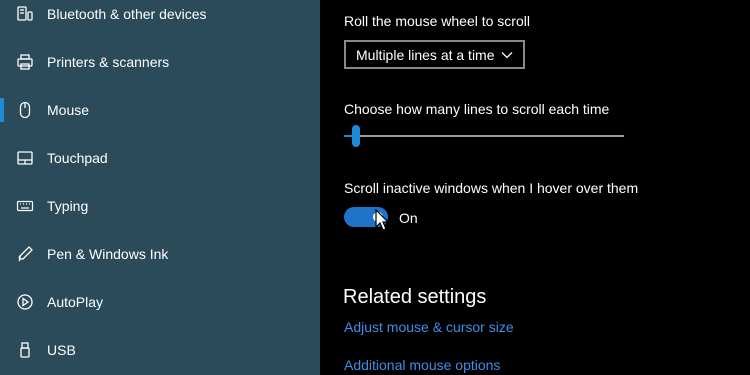 This screenshot has height=375, width=750. Describe the element at coordinates (425, 54) in the screenshot. I see `scroll-mode-value: Multiple lines at a time` at that location.